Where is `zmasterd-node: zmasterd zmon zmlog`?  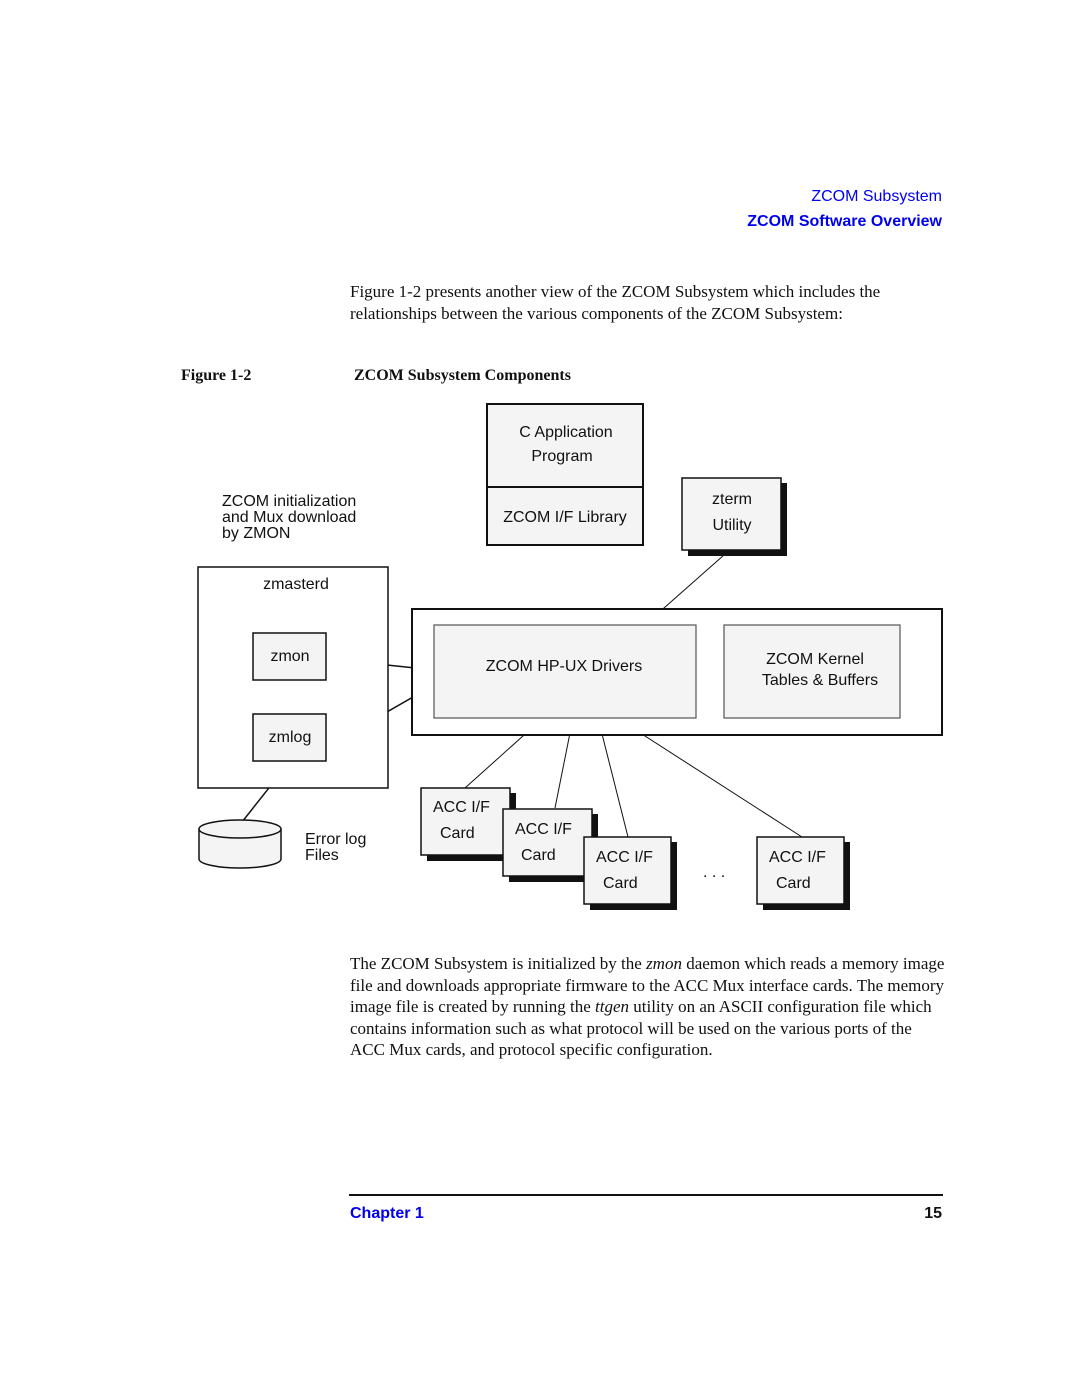
zmasterd-node: zmasterd zmon zmlog is located at coordinates (293, 677).